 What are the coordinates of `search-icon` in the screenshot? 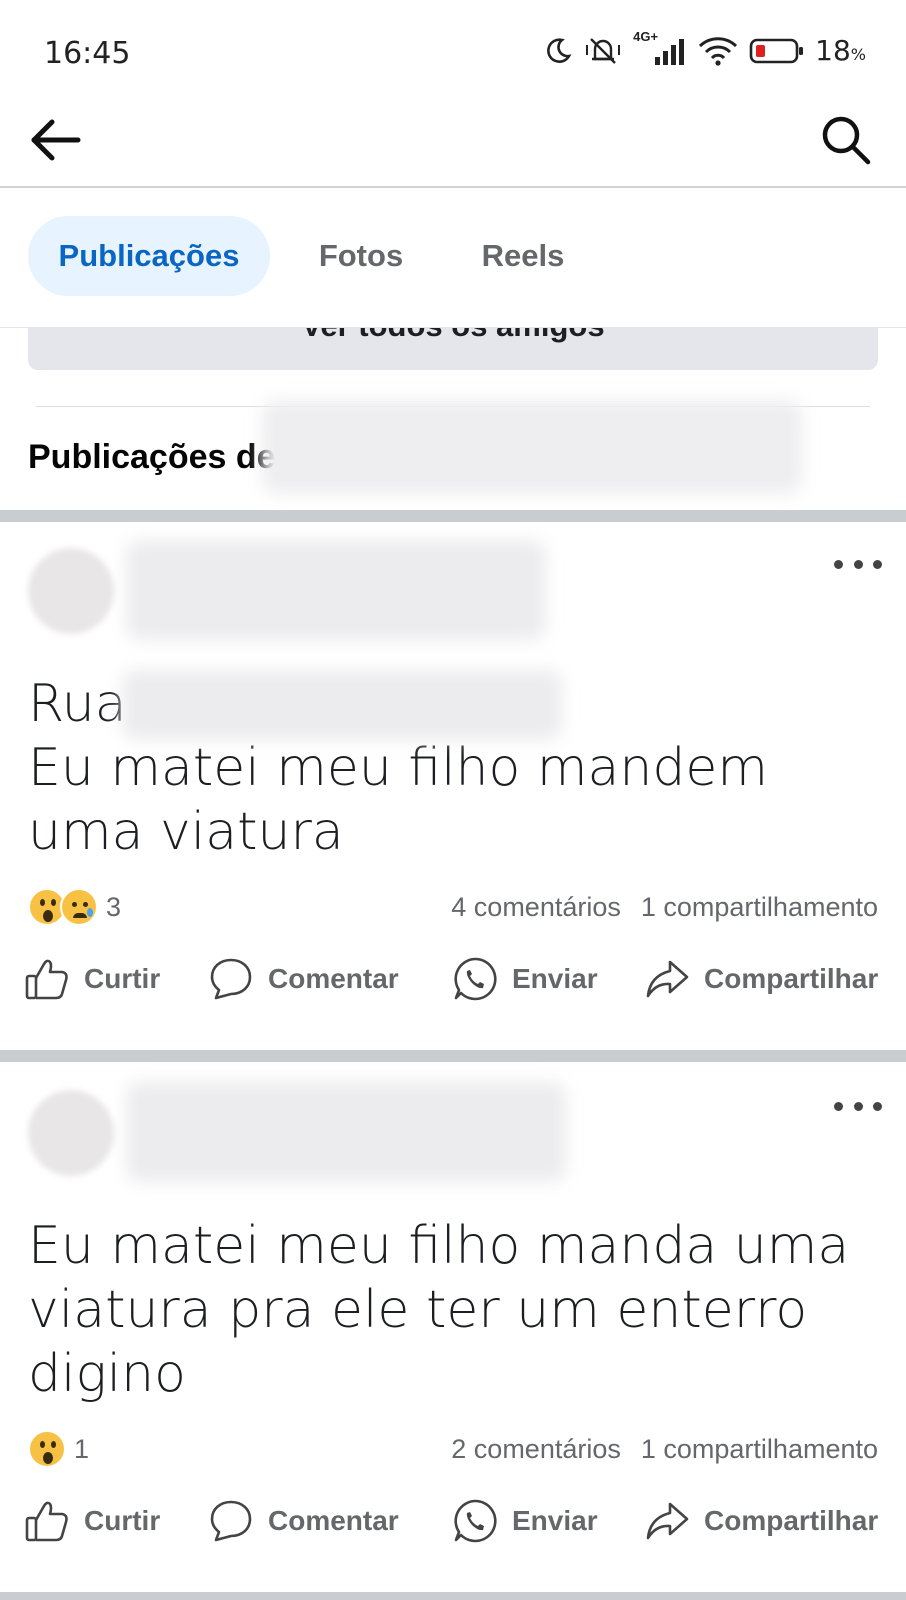 It's located at (846, 140).